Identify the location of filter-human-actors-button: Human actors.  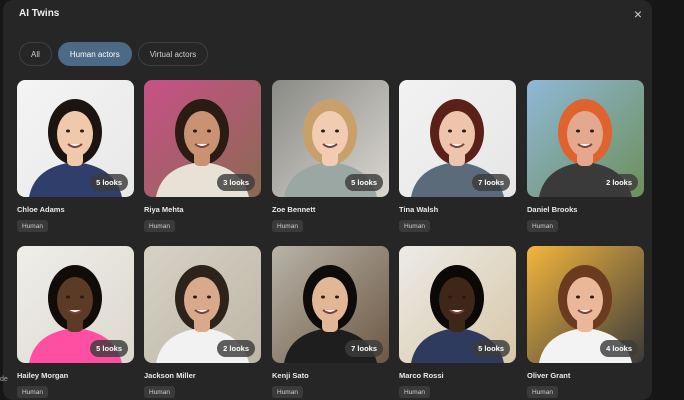
(94, 54).